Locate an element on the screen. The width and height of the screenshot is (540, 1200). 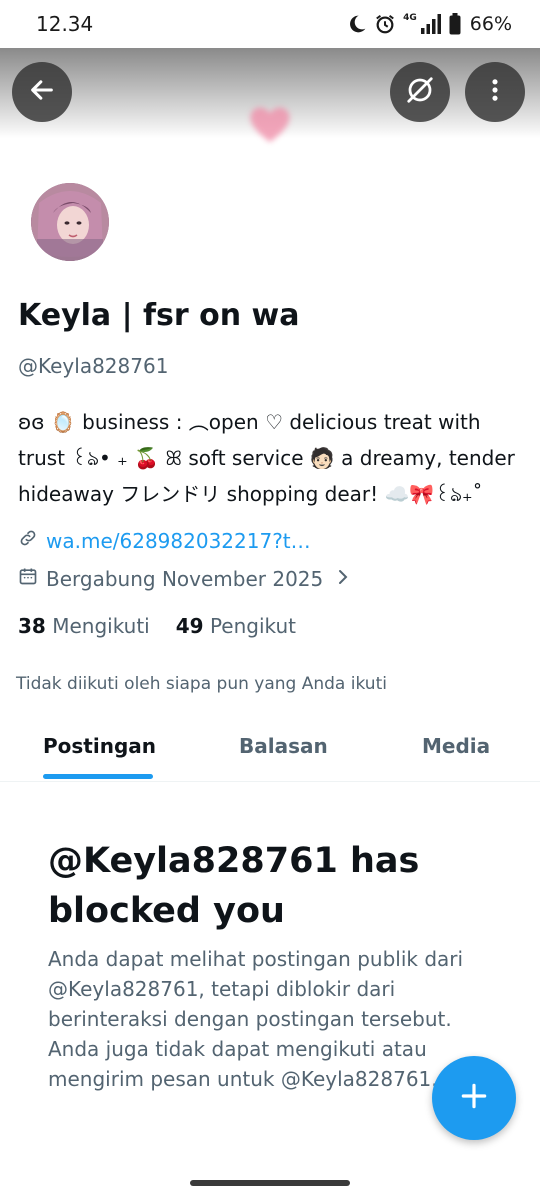
user-handle: @Keyla828761 is located at coordinates (93, 366).